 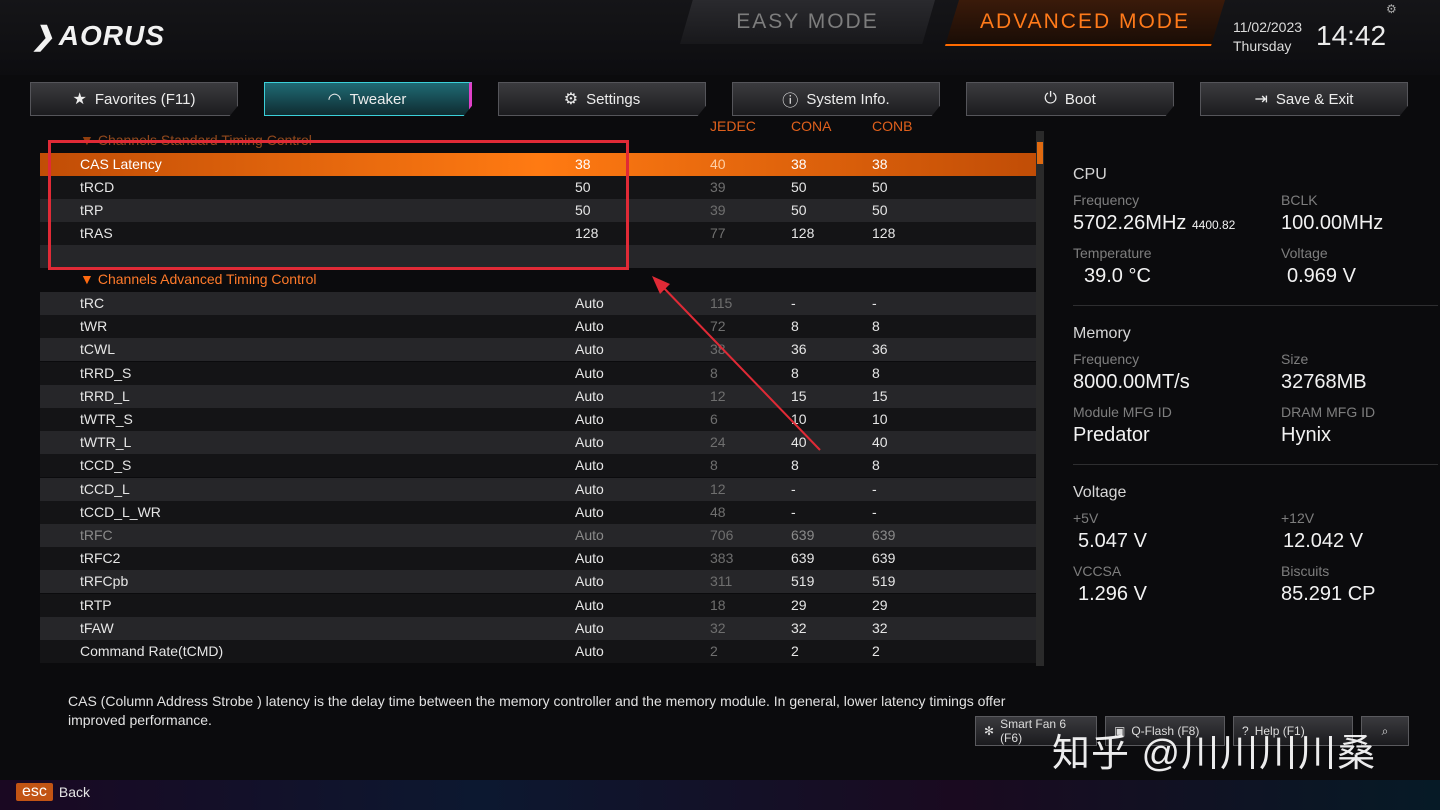 What do you see at coordinates (795, 651) in the screenshot?
I see `cell-cona: 2` at bounding box center [795, 651].